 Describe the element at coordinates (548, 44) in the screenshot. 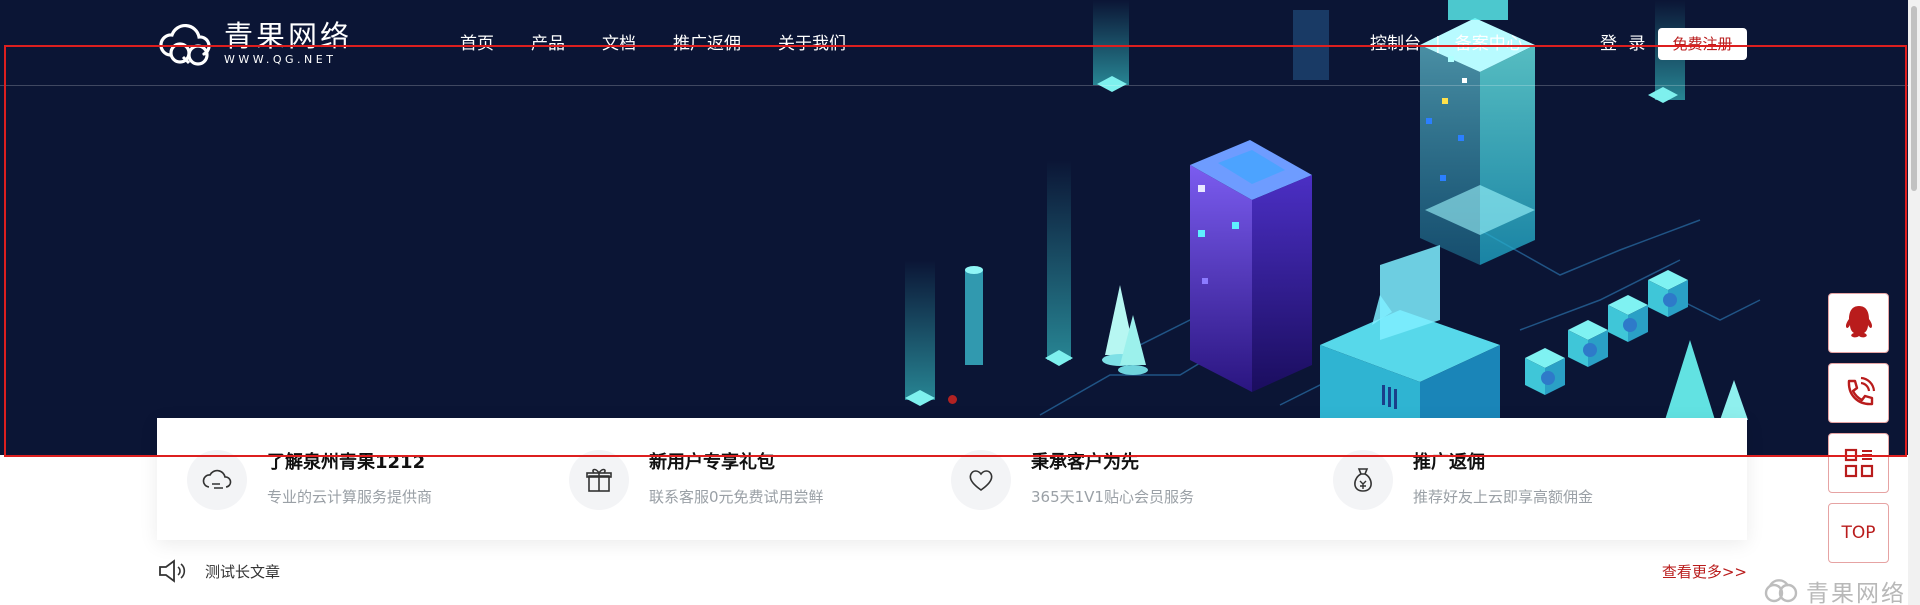

I see `nav-products: 产品` at that location.